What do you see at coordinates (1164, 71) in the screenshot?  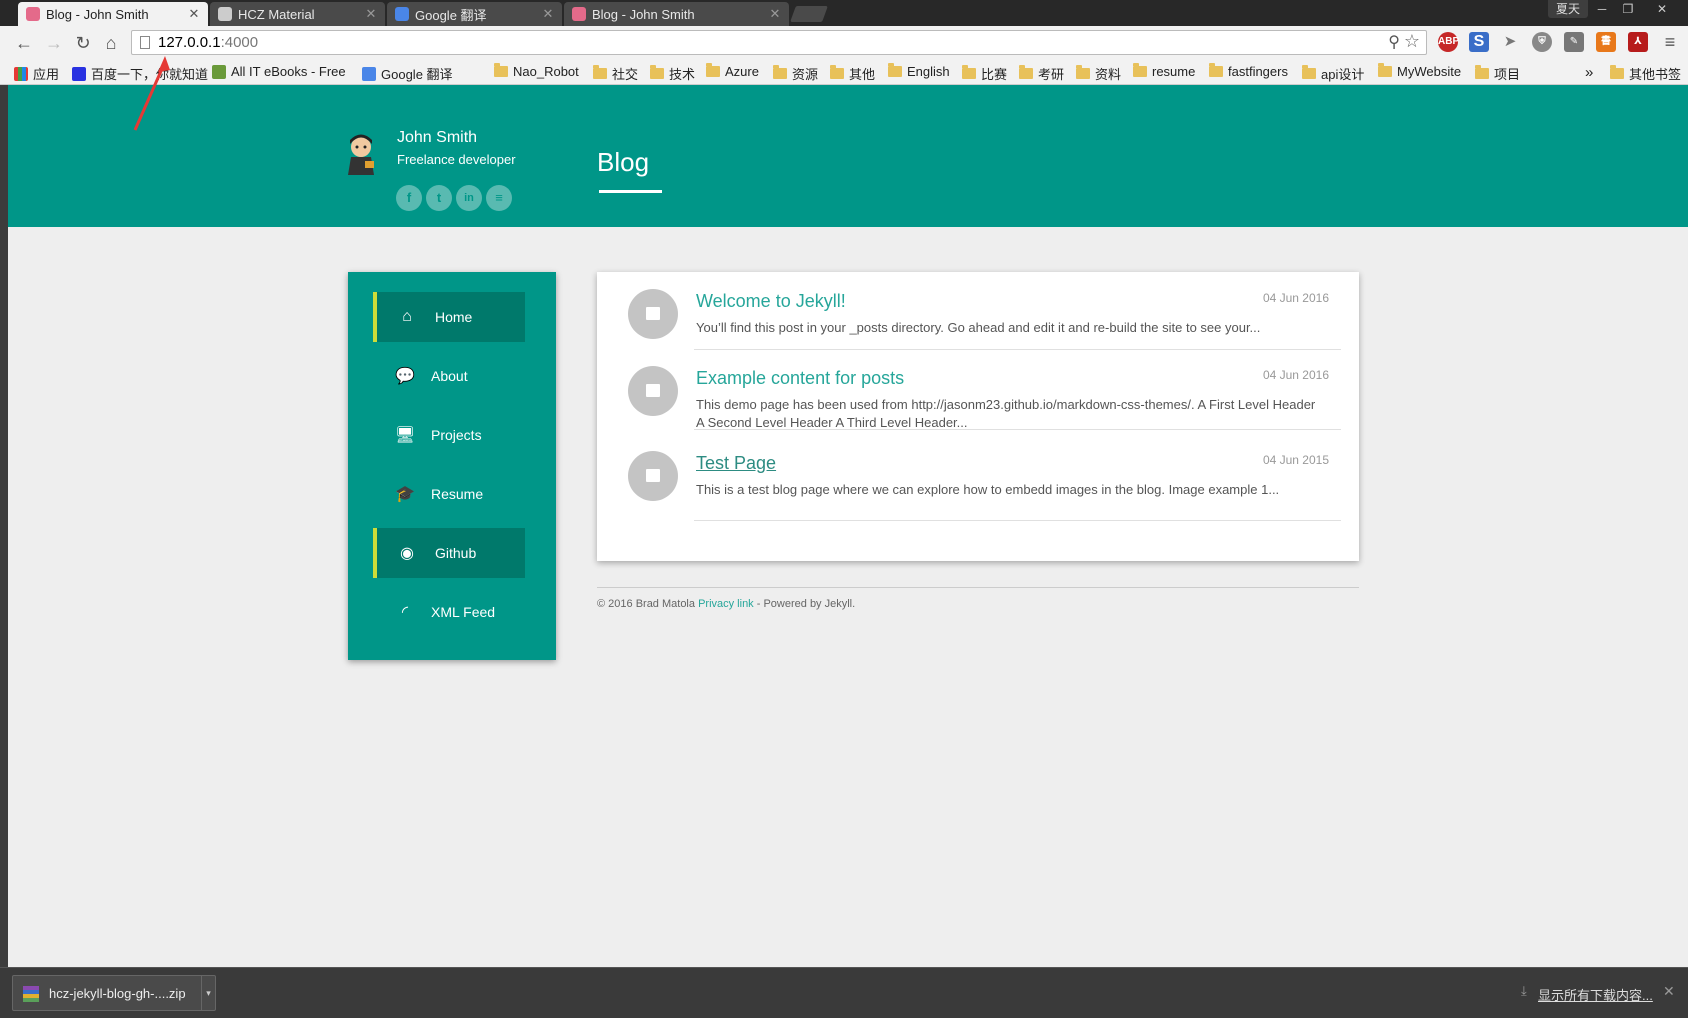 I see `bookmark-folder: resume` at bounding box center [1164, 71].